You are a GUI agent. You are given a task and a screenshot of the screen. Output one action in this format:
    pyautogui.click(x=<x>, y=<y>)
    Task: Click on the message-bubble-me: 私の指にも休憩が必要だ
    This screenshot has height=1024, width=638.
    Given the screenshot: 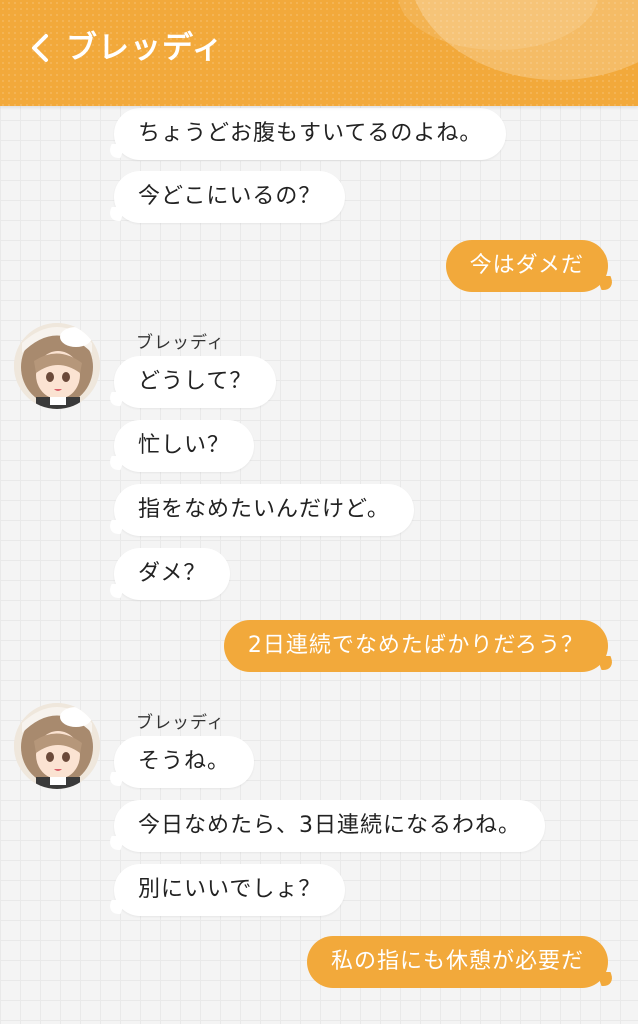 What is the action you would take?
    pyautogui.click(x=457, y=962)
    